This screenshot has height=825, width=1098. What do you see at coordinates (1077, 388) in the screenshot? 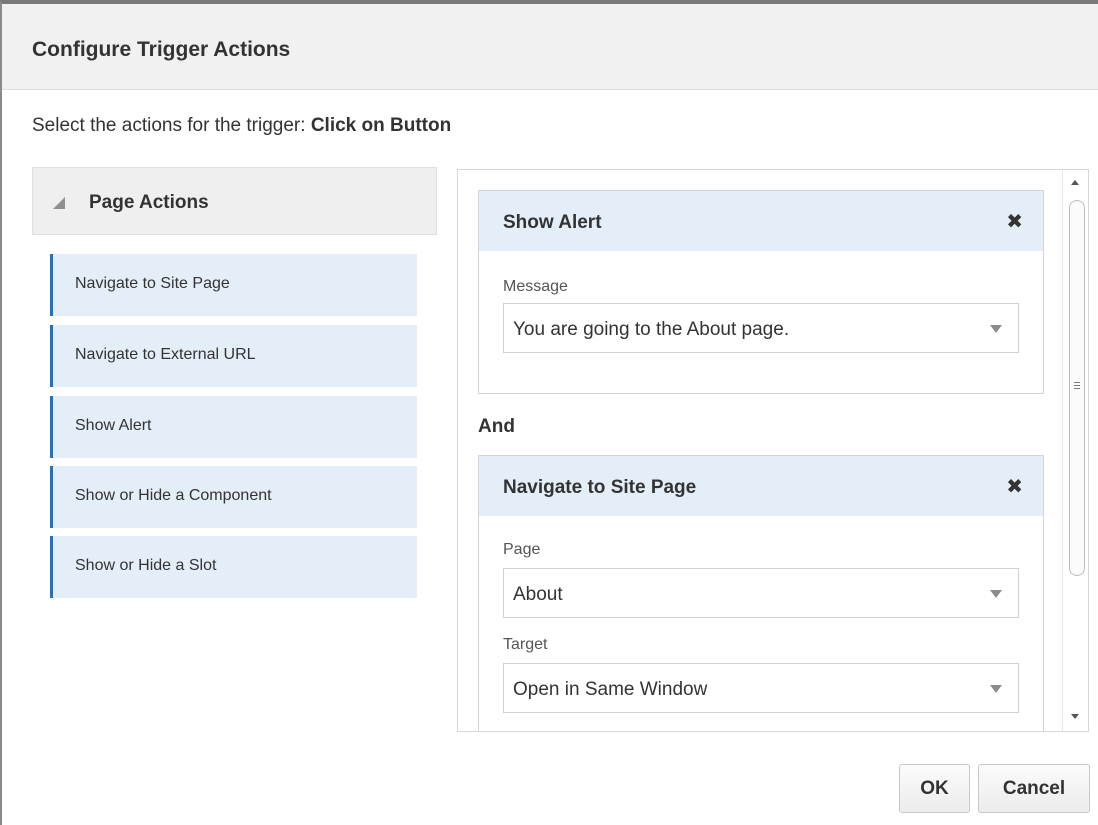
I see `scrollbar-thumb` at bounding box center [1077, 388].